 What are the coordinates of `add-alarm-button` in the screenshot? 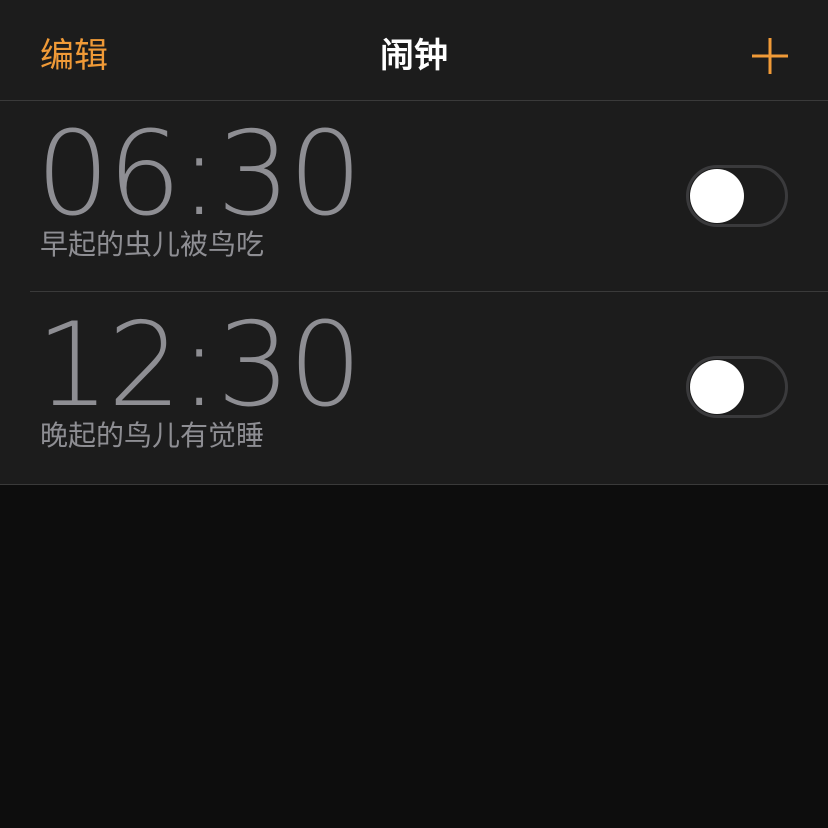 It's located at (770, 56).